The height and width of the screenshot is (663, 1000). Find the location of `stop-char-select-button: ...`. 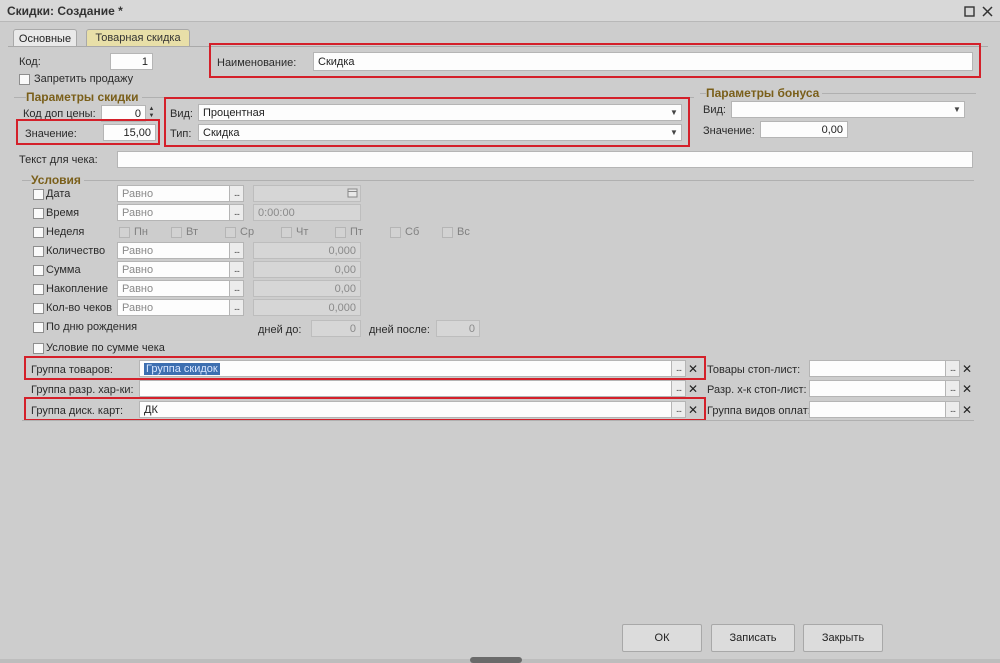

stop-char-select-button: ... is located at coordinates (952, 388).